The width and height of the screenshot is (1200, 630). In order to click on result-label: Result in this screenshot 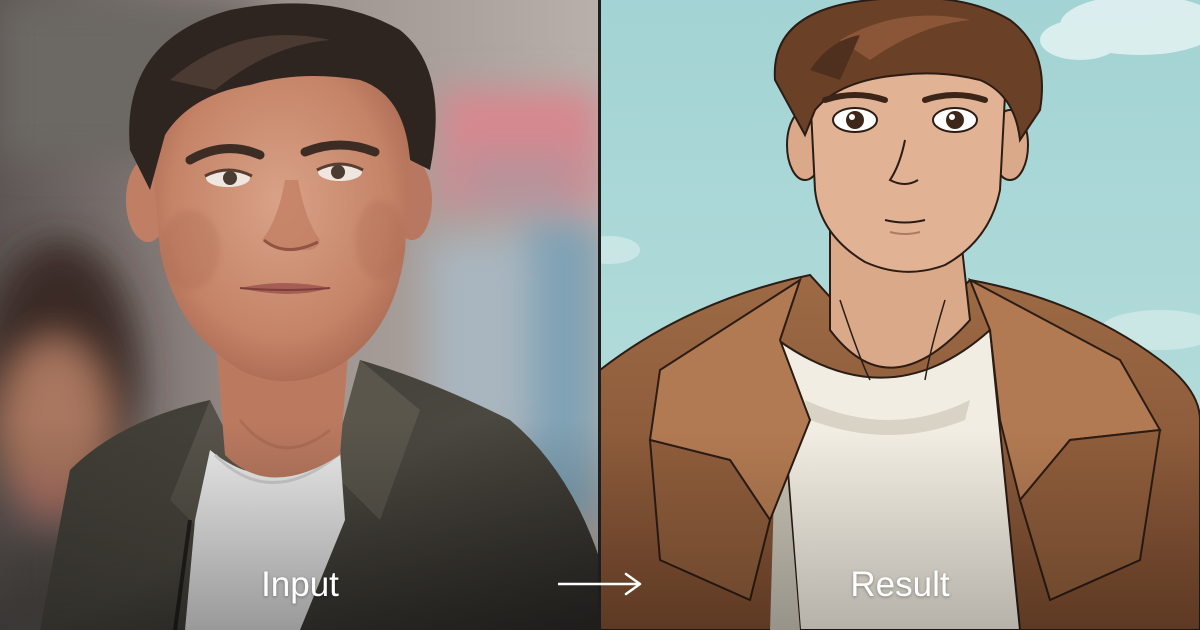, I will do `click(900, 584)`.